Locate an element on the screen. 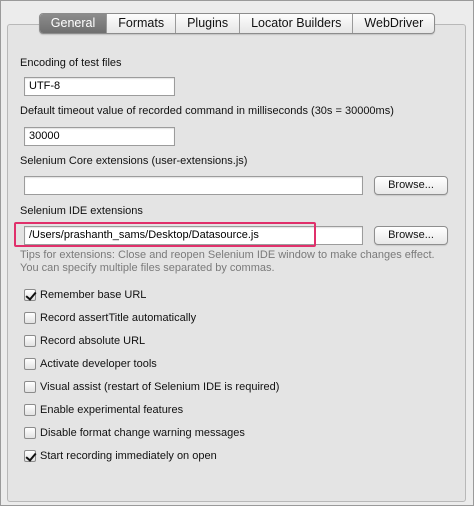 This screenshot has width=474, height=506. option-disable-format-warning: Disable format change warning messages is located at coordinates (134, 433).